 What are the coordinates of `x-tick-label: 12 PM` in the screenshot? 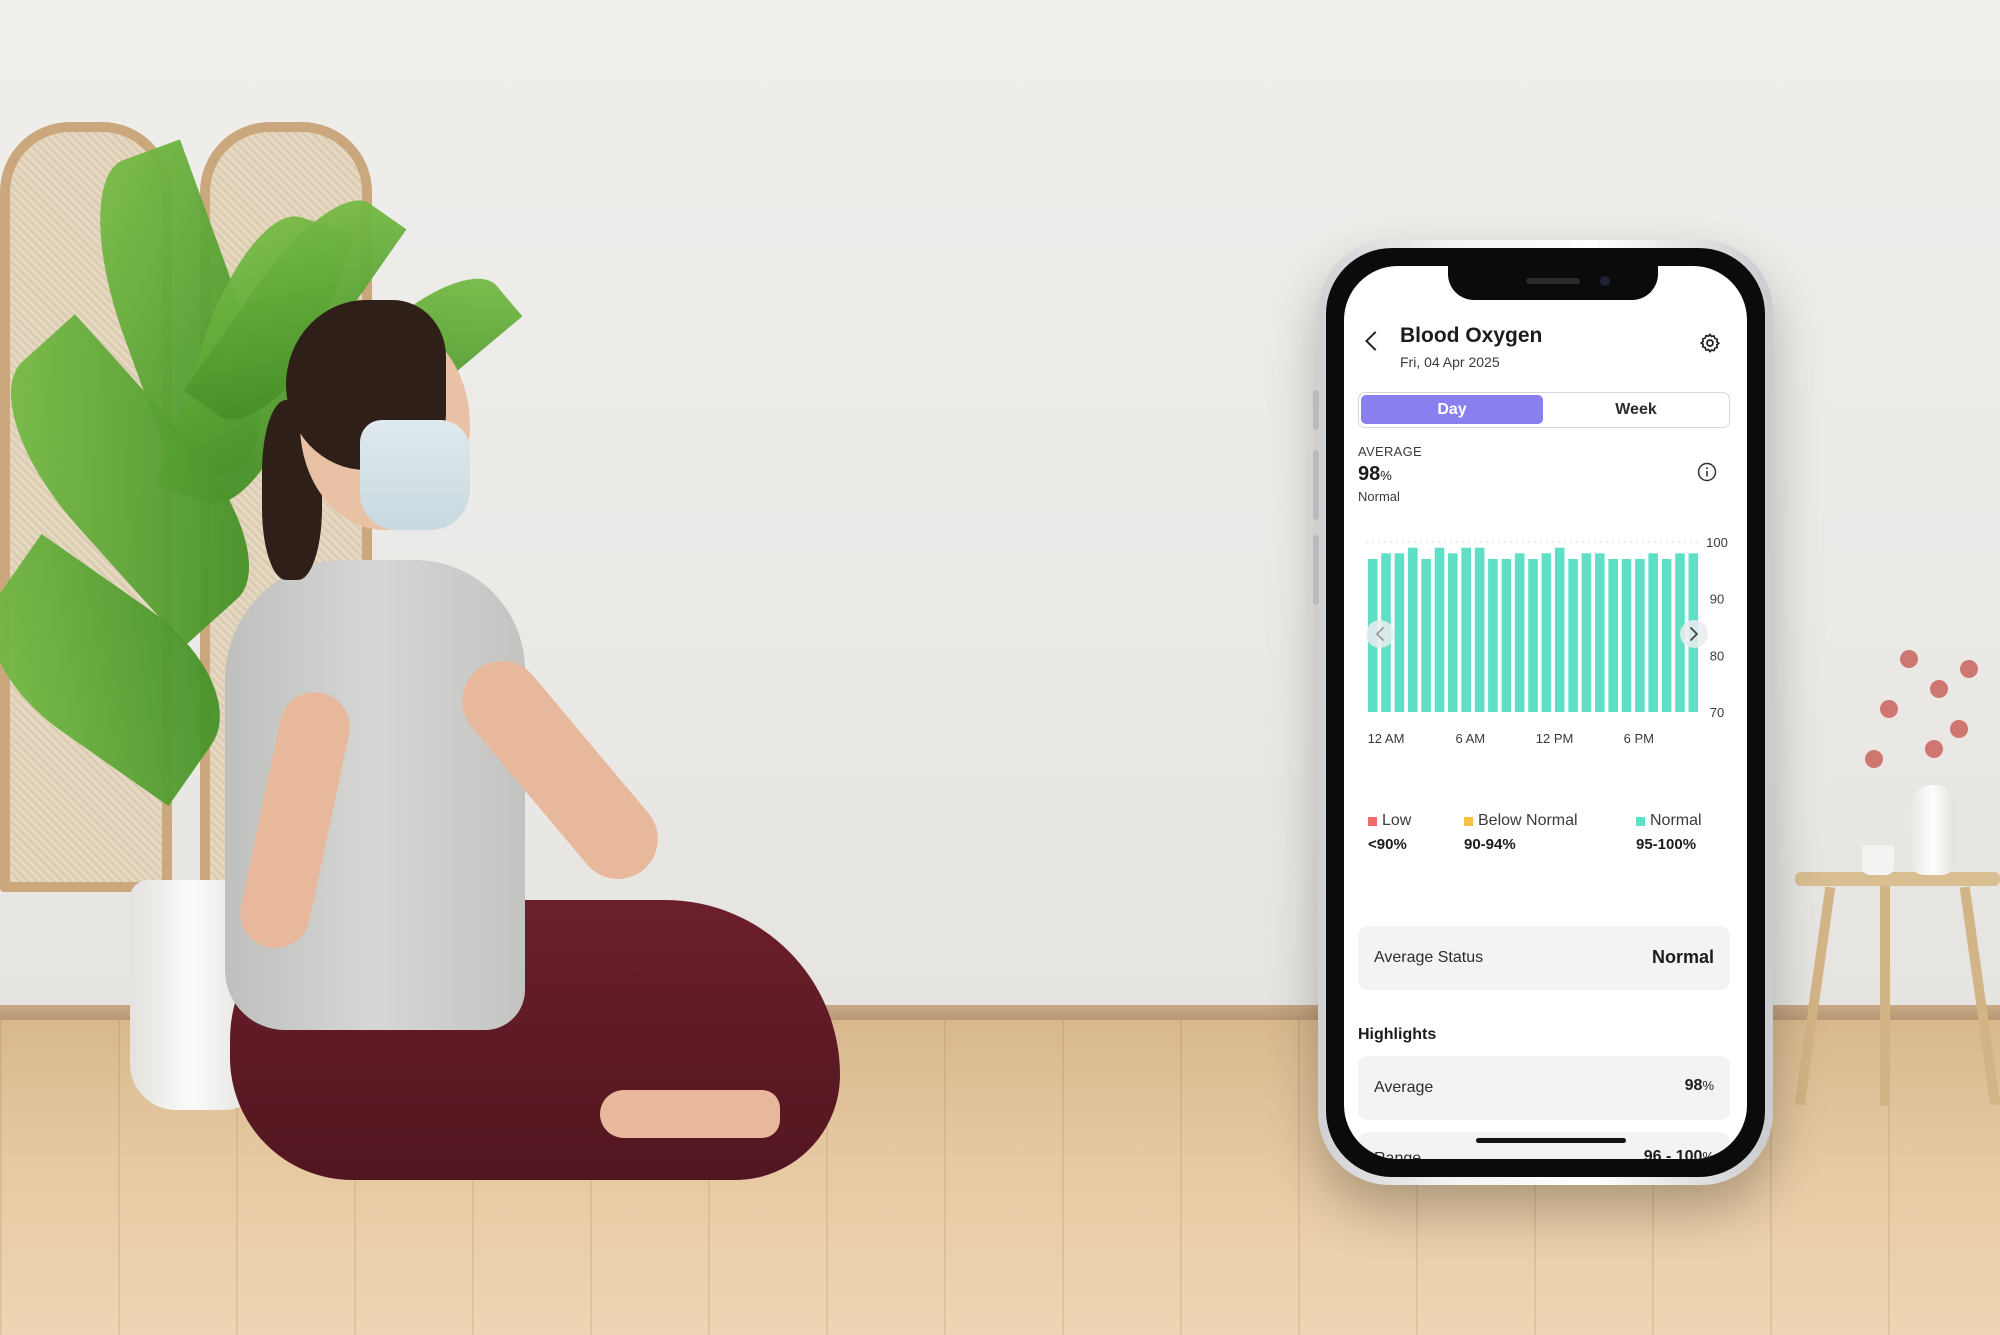 It's located at (1555, 738).